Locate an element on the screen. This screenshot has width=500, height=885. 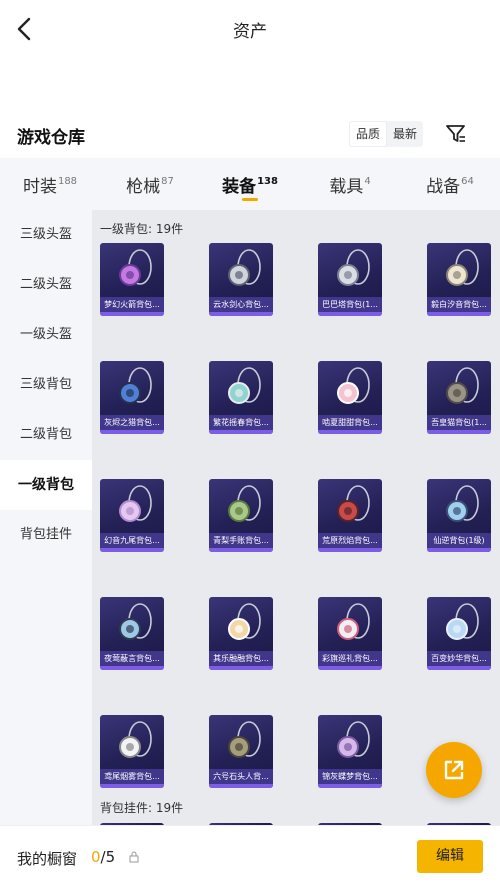
tab-fashion: 时装188 is located at coordinates (50, 184).